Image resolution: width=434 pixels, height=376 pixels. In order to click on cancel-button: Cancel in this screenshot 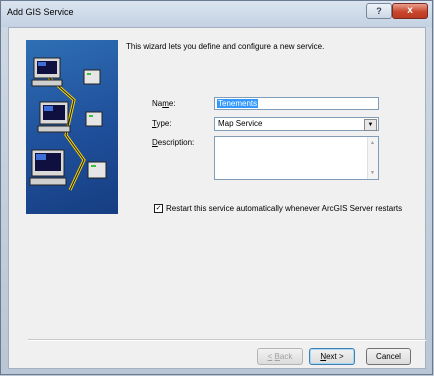, I will do `click(388, 356)`.